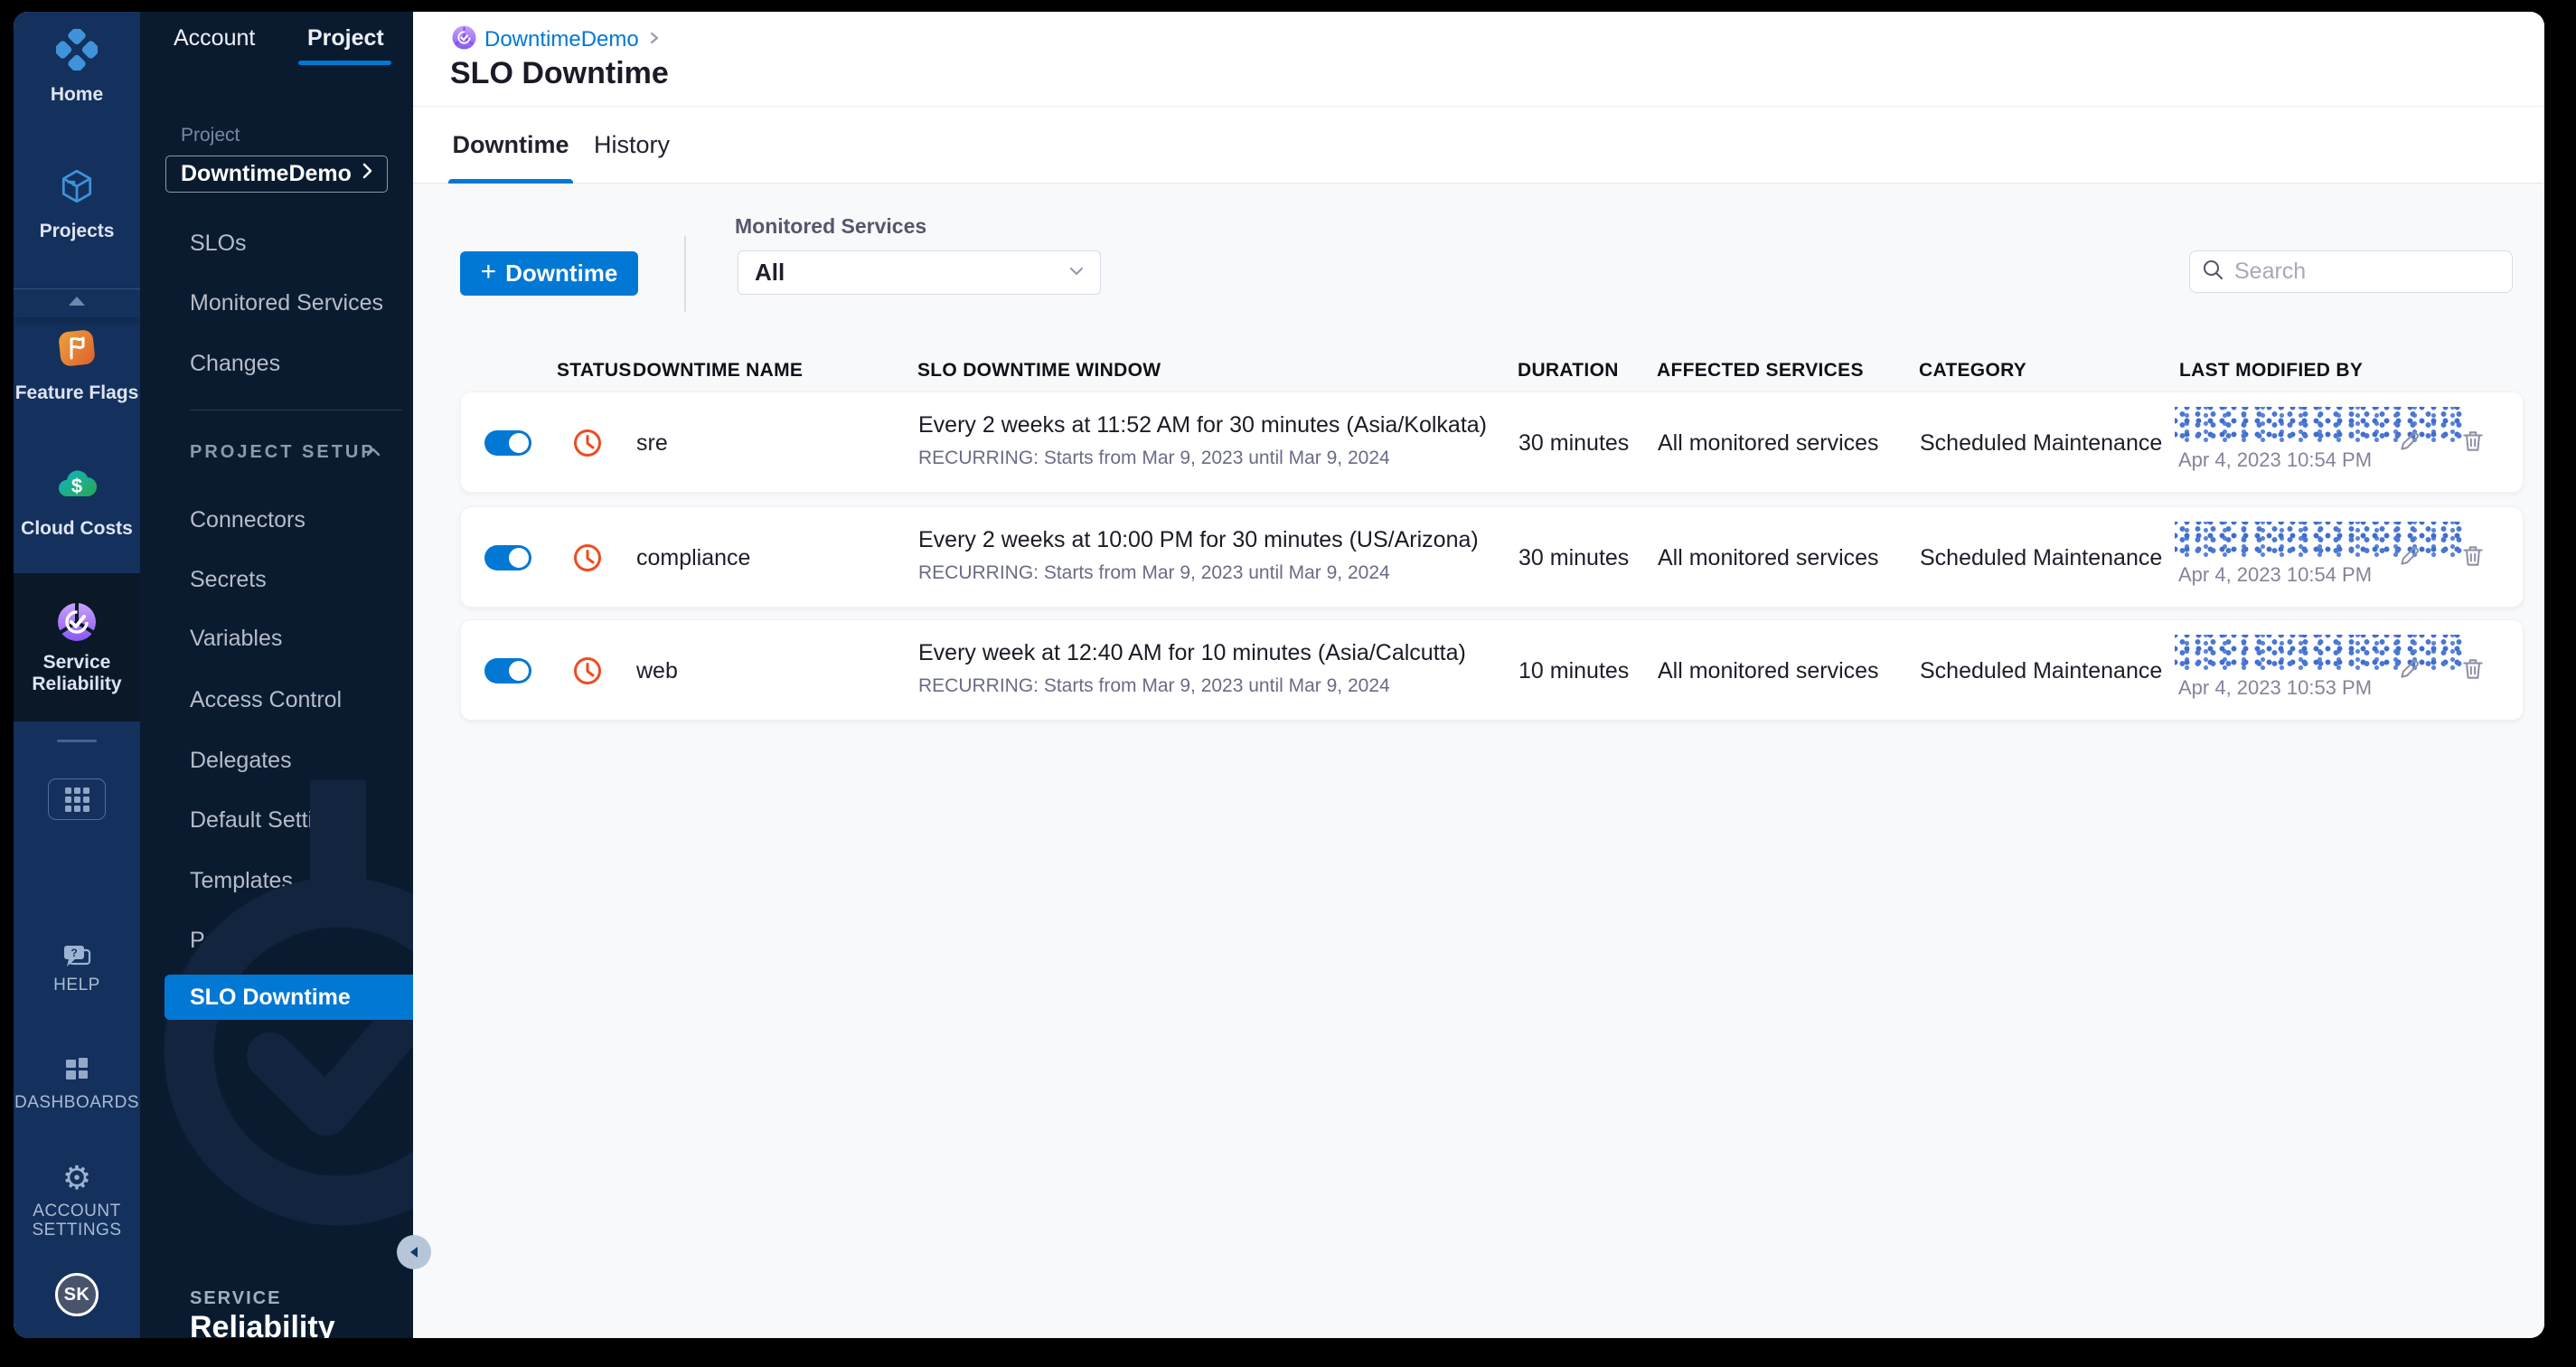 The width and height of the screenshot is (2576, 1367). Describe the element at coordinates (219, 244) in the screenshot. I see `sidebar-item-slos: SLOs` at that location.